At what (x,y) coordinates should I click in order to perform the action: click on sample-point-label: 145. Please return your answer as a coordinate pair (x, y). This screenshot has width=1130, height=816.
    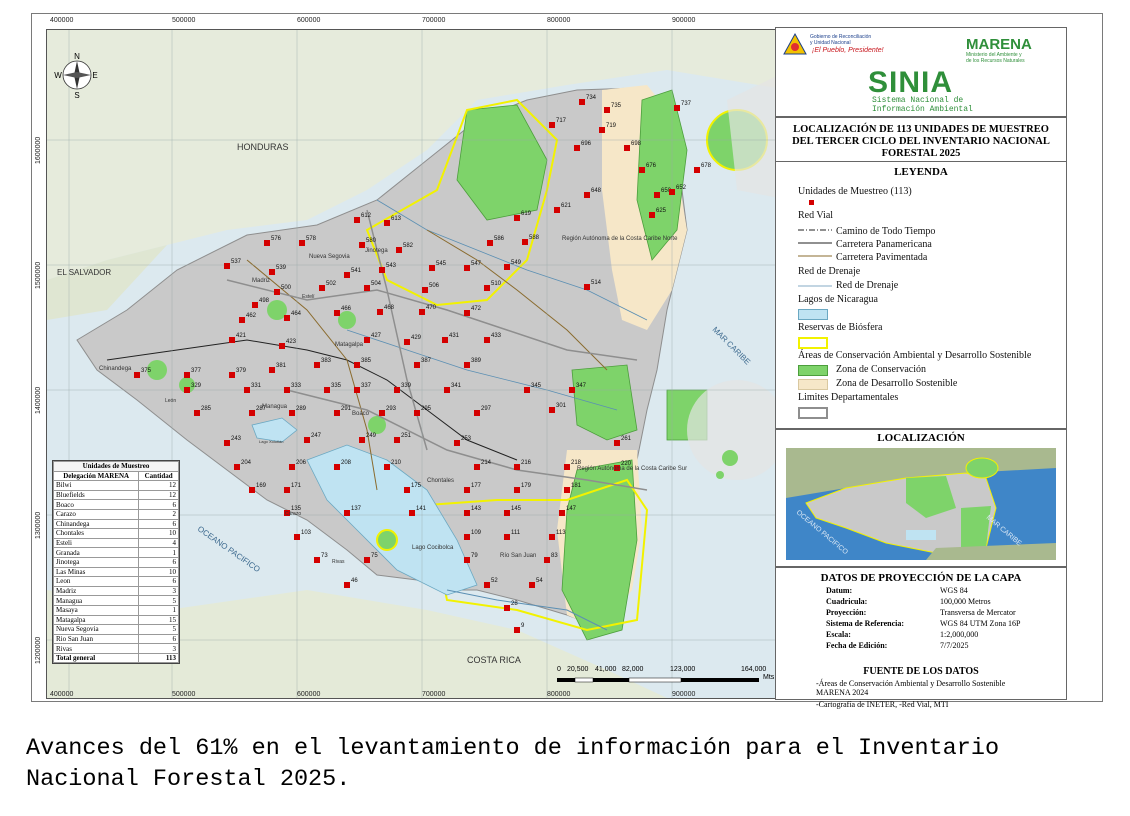
    Looking at the image, I should click on (516, 509).